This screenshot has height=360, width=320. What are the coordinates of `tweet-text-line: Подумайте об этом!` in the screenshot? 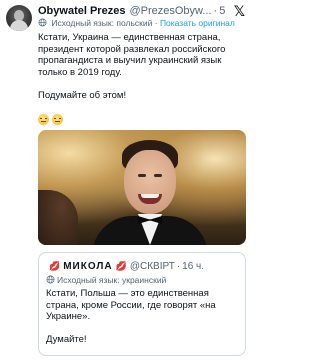 It's located at (82, 95).